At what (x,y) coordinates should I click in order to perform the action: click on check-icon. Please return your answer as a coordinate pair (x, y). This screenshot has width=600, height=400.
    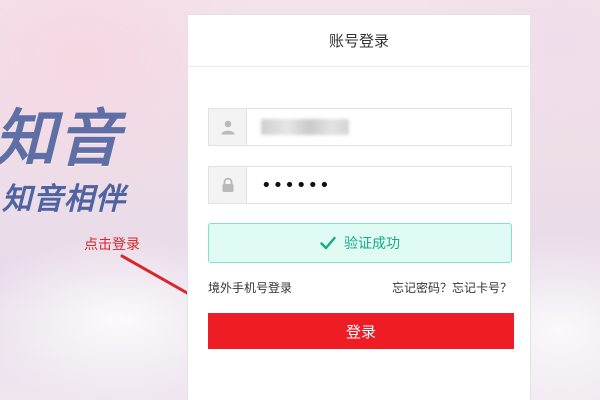
    Looking at the image, I should click on (328, 243).